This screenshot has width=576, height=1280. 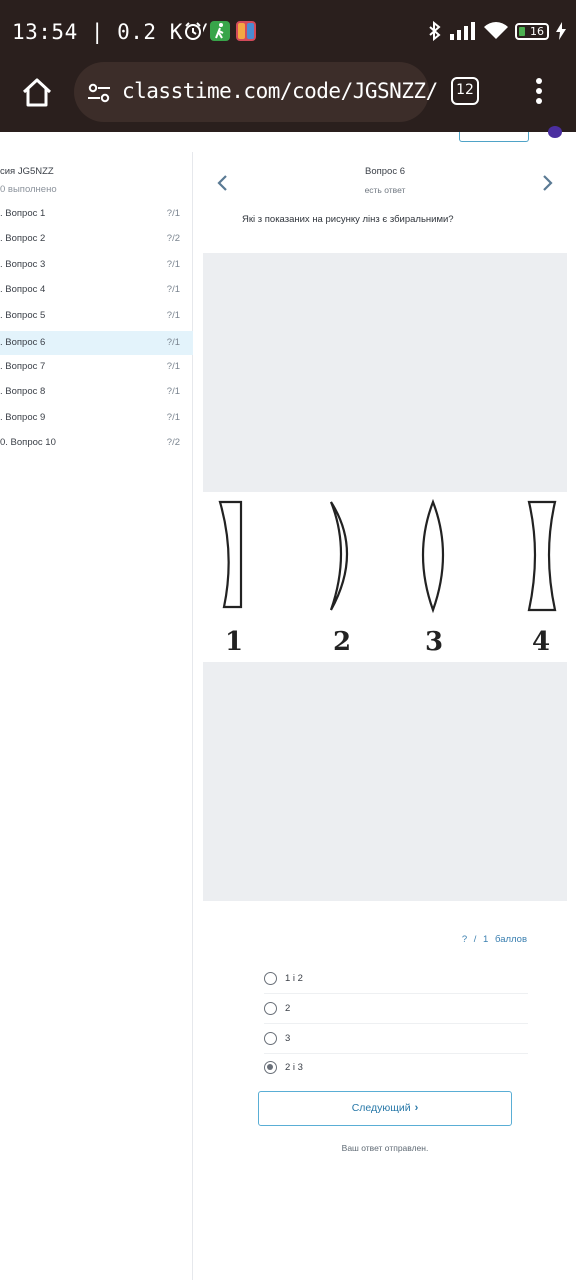 I want to click on walking-app-icon, so click(x=220, y=31).